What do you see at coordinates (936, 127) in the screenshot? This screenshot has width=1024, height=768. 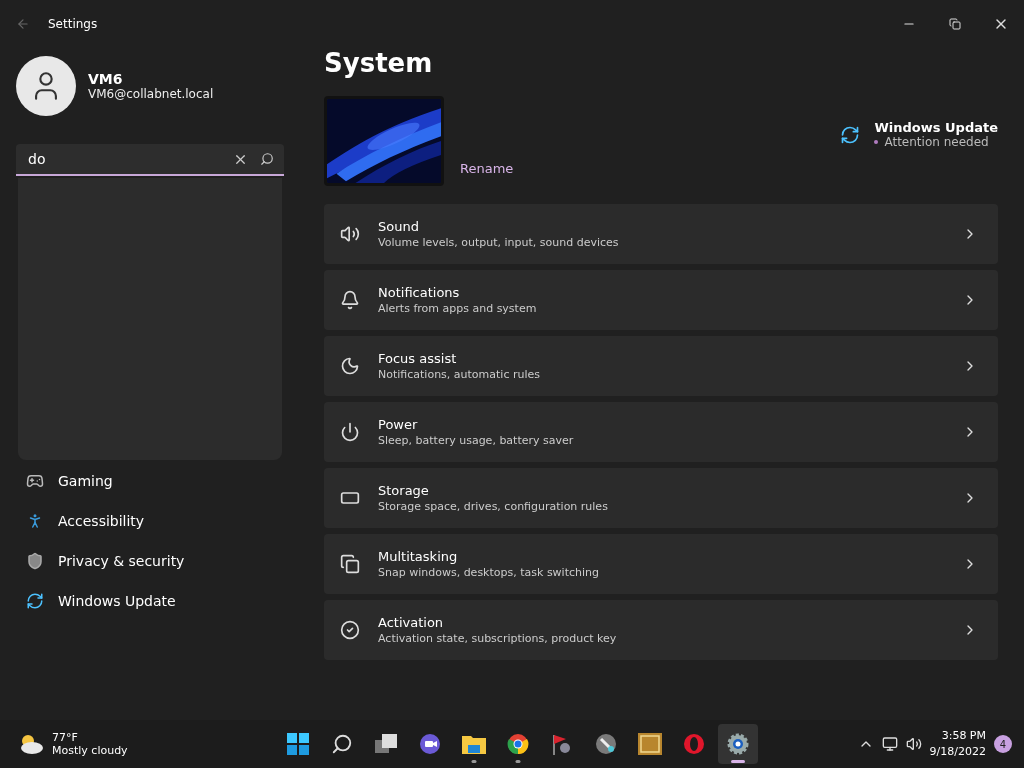 I see `update-title: Windows Update` at bounding box center [936, 127].